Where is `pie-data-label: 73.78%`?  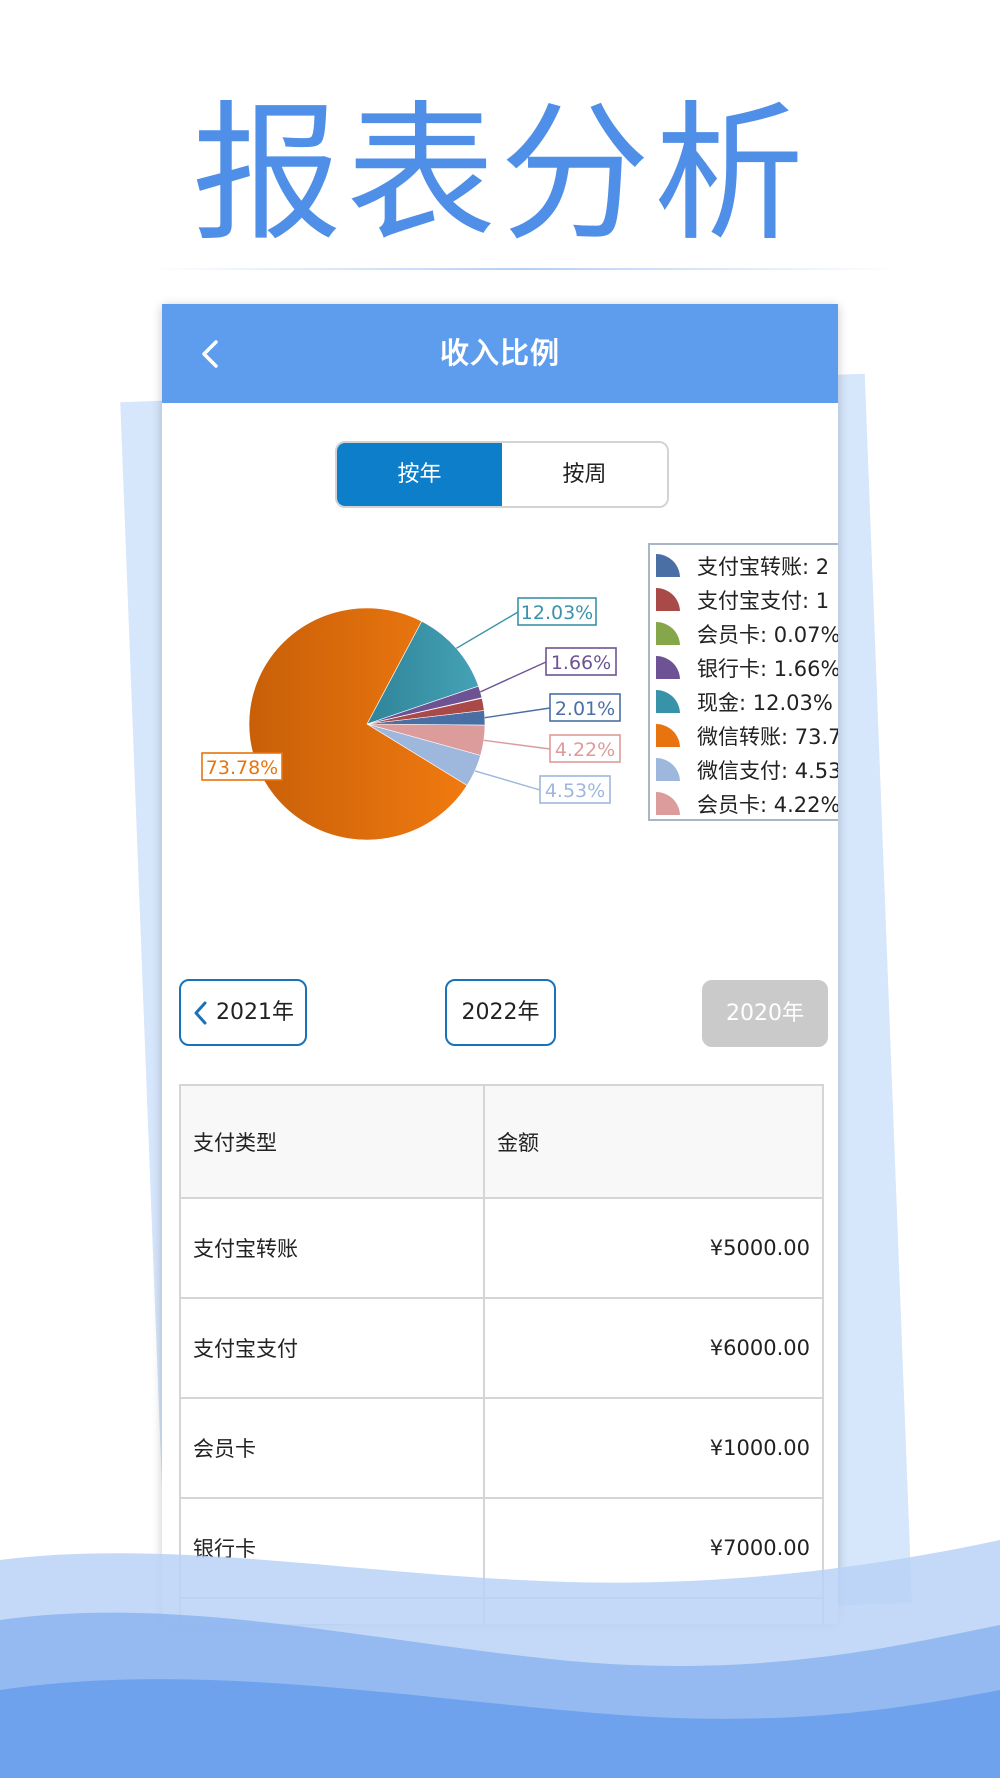 pie-data-label: 73.78% is located at coordinates (242, 768).